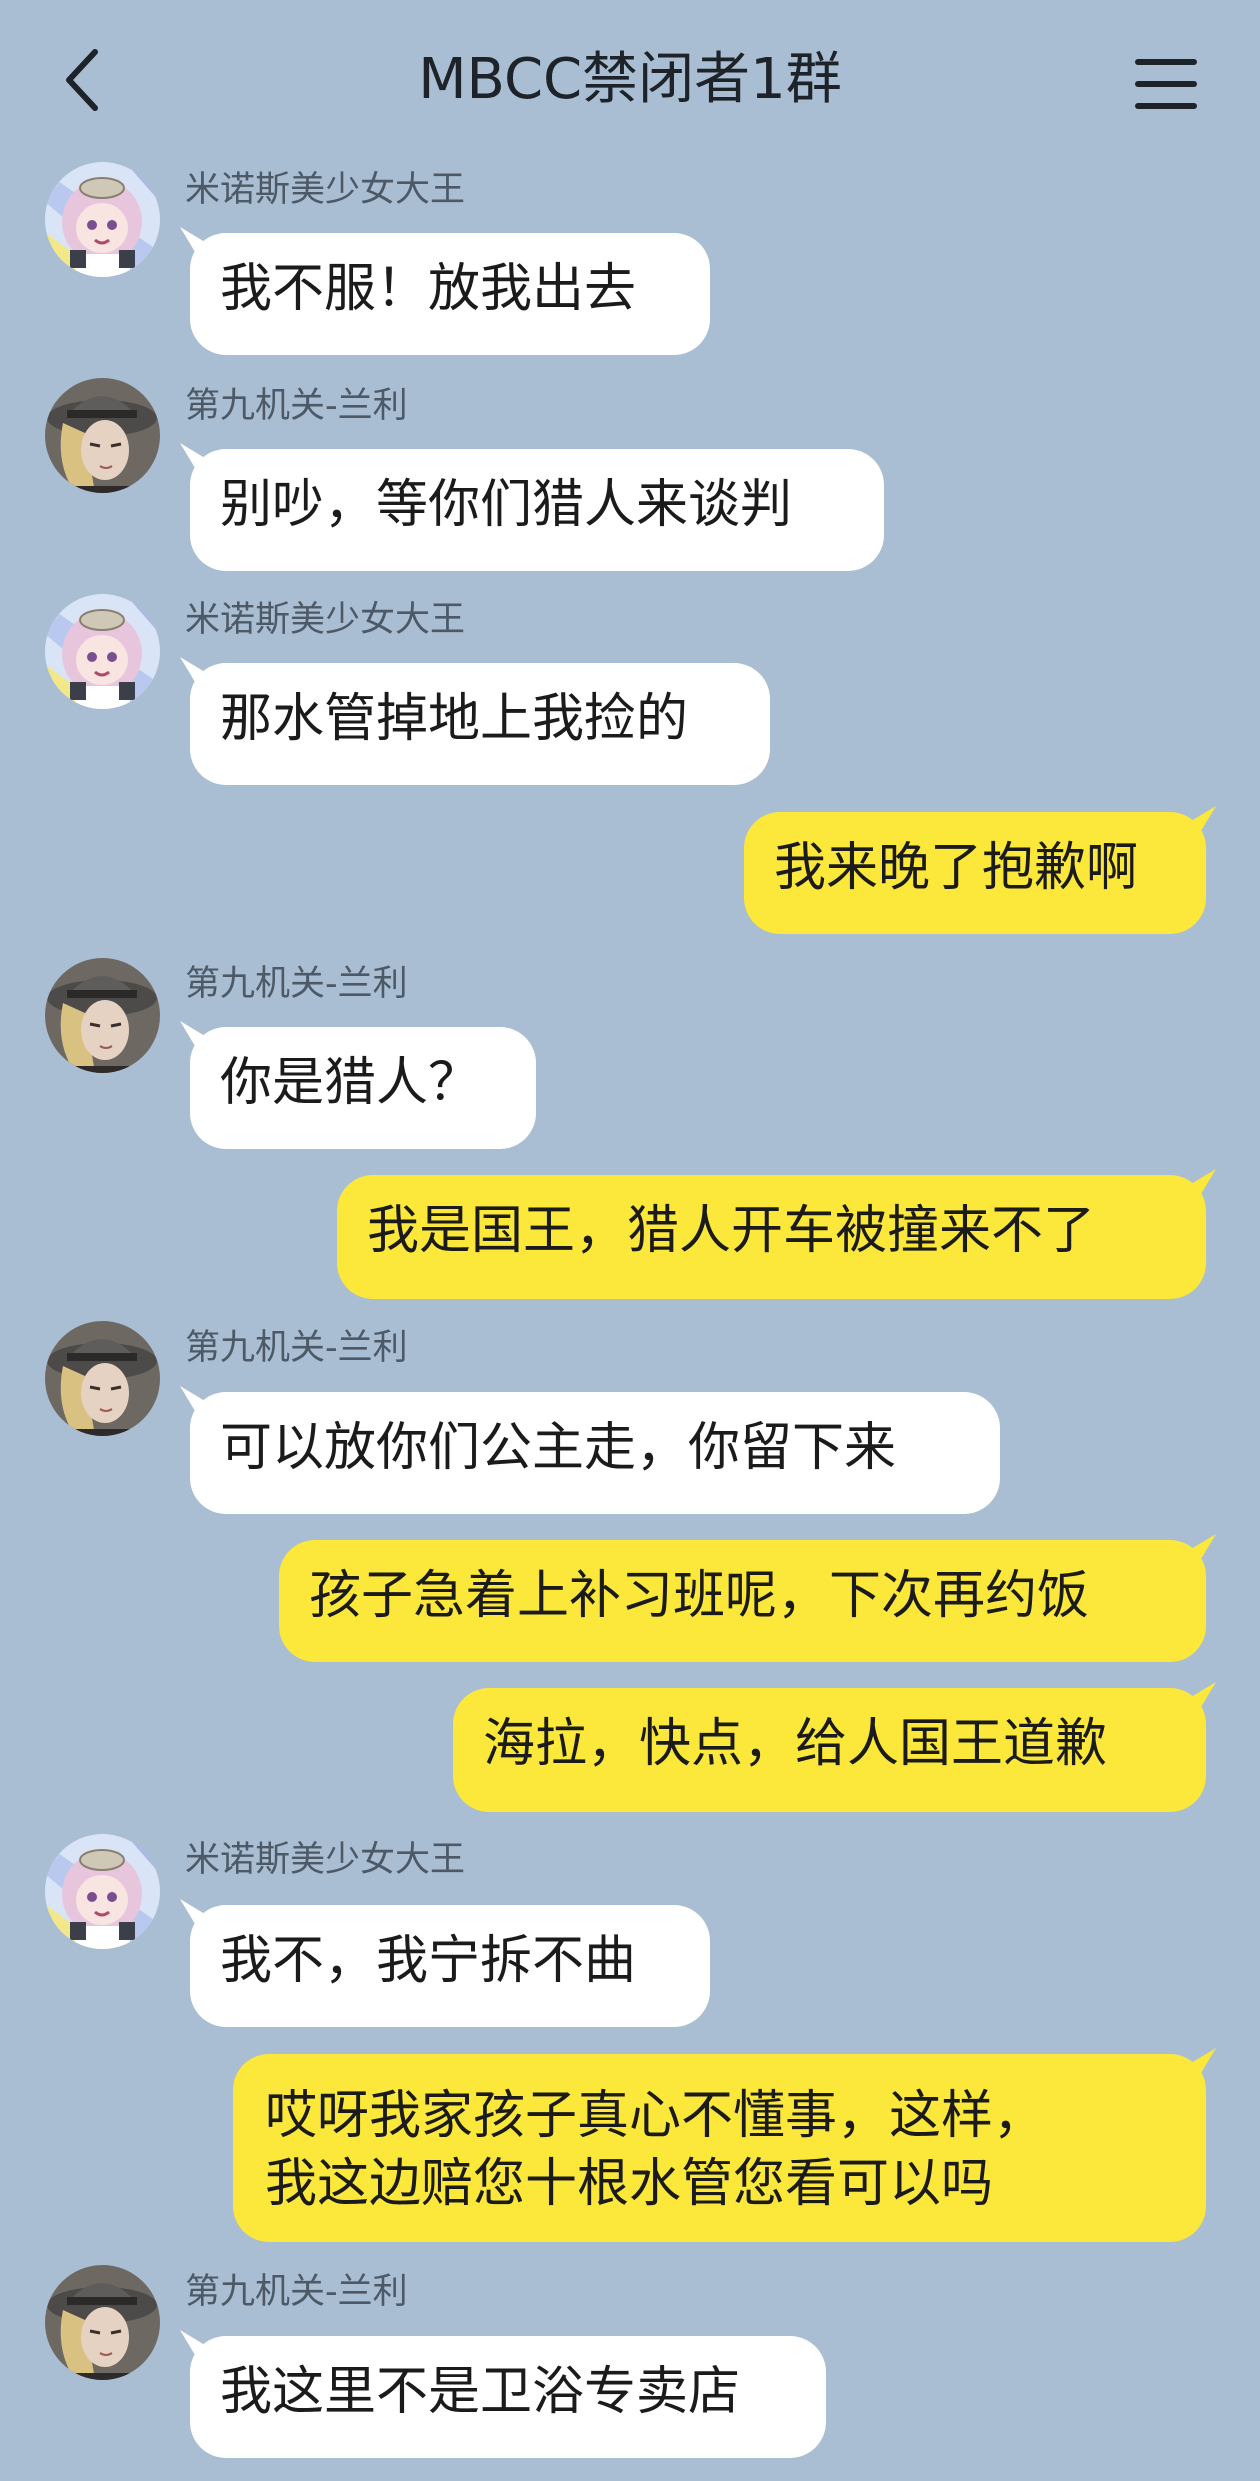 The height and width of the screenshot is (2481, 1260). I want to click on chevron-left-icon, so click(82, 80).